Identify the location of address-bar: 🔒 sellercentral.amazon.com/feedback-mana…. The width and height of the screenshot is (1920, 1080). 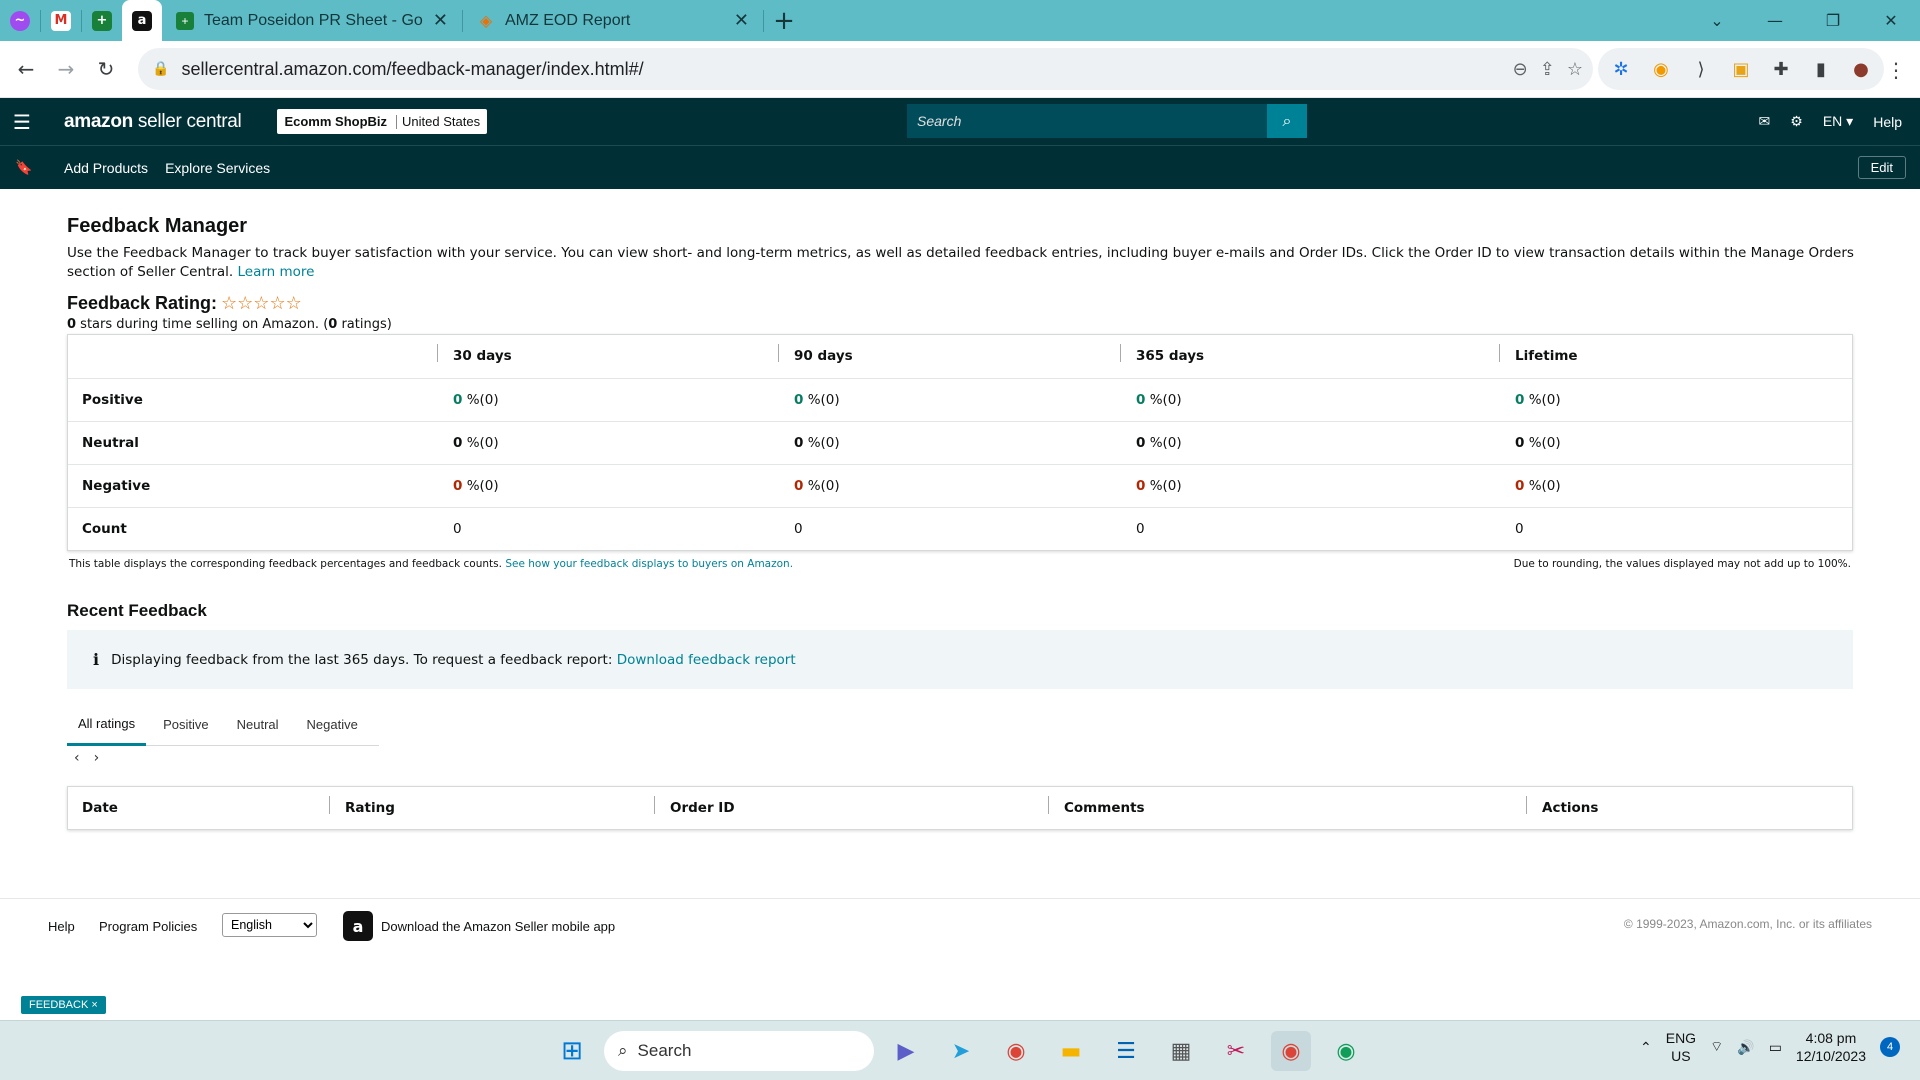
(865, 69).